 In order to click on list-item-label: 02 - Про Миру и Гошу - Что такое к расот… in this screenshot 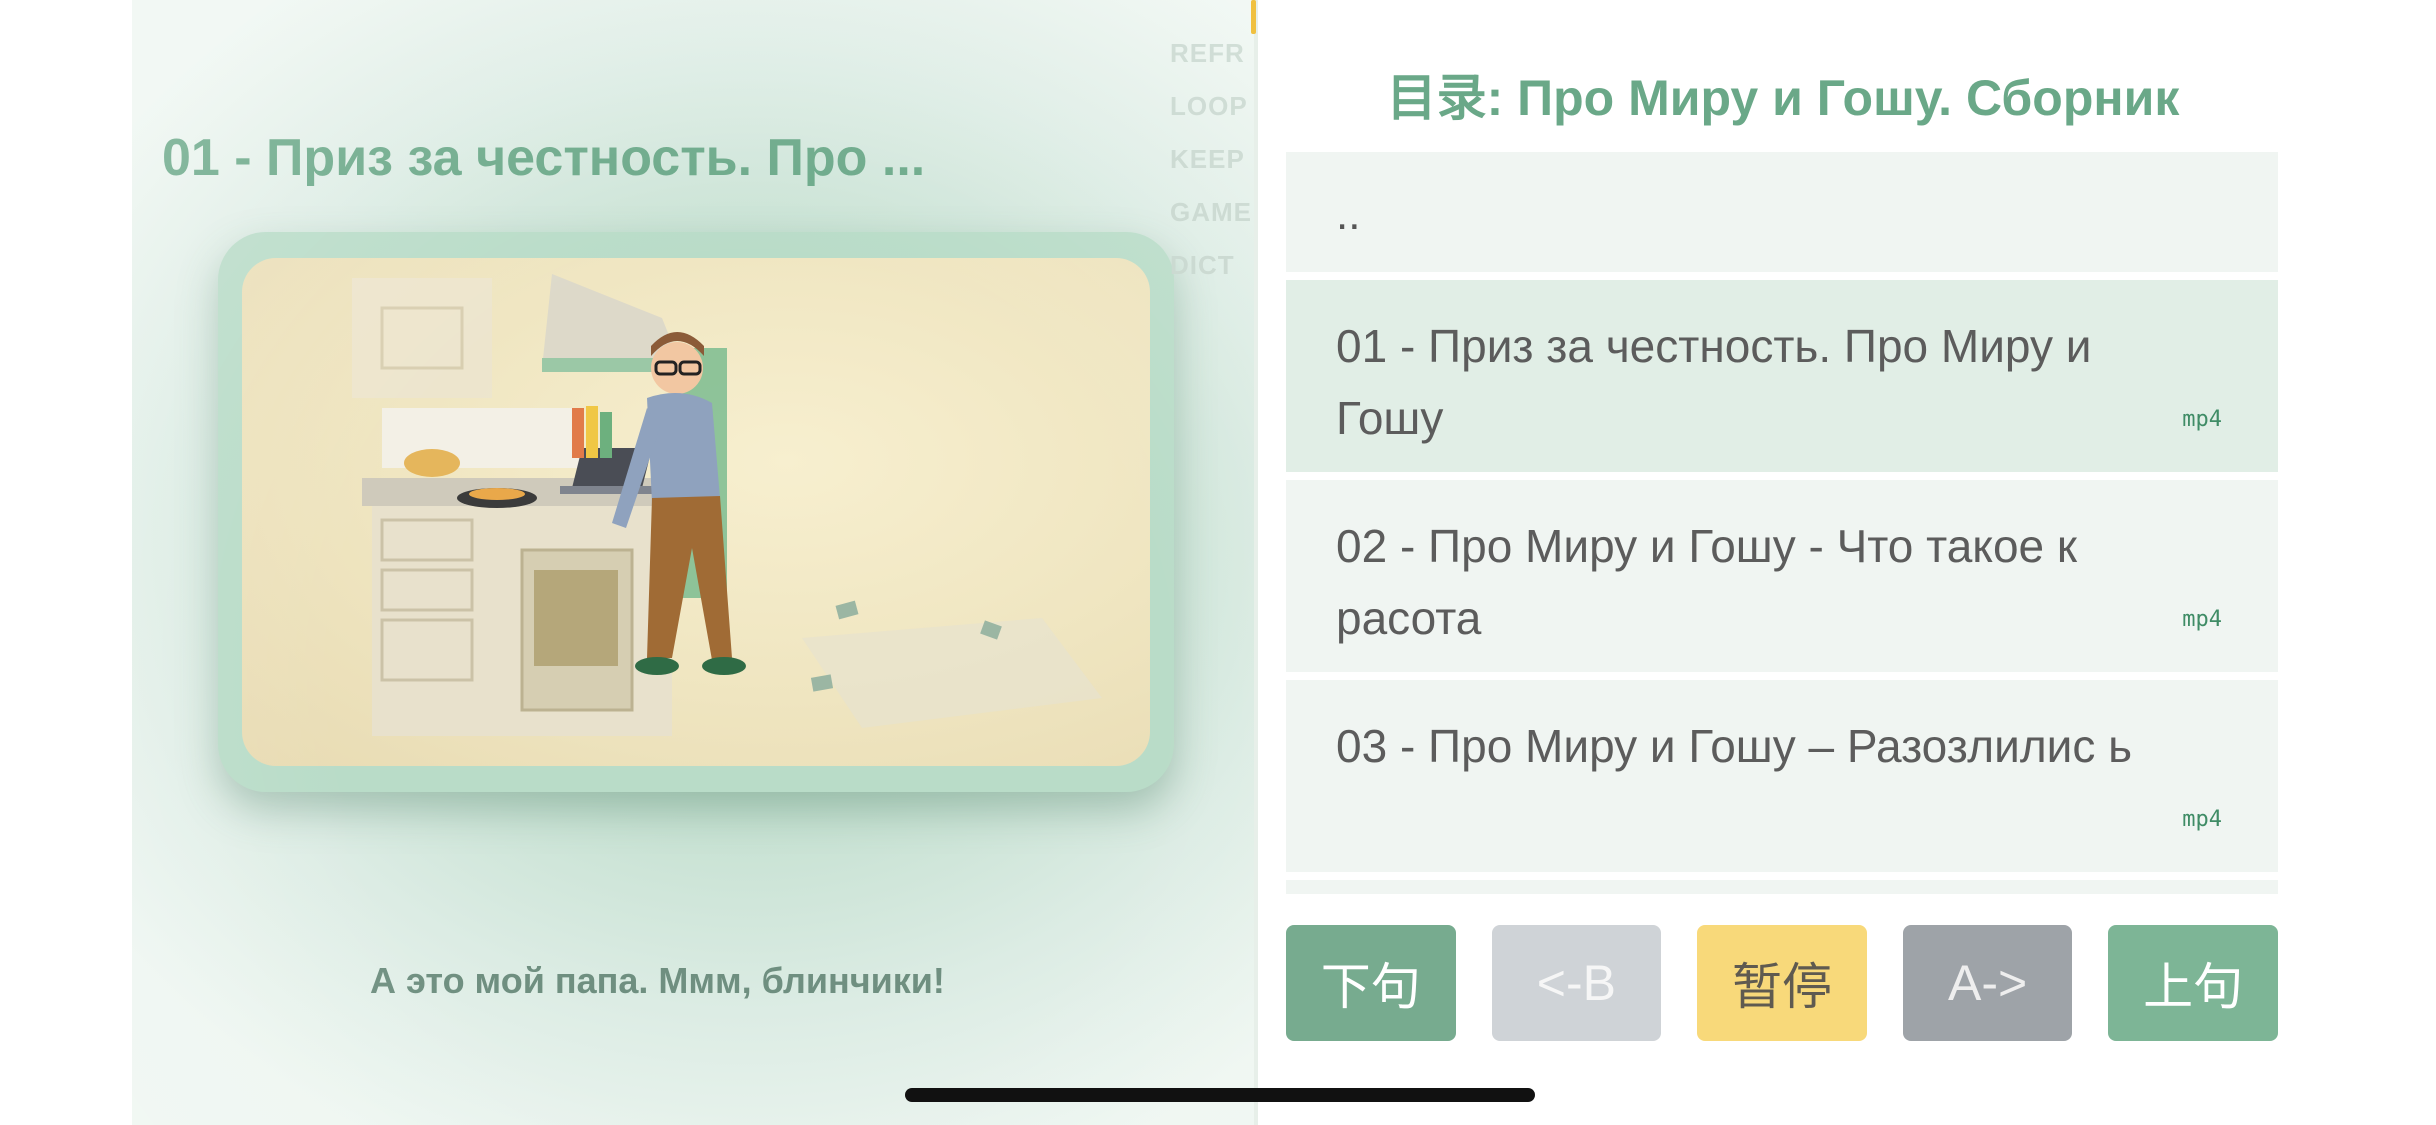, I will do `click(1707, 582)`.